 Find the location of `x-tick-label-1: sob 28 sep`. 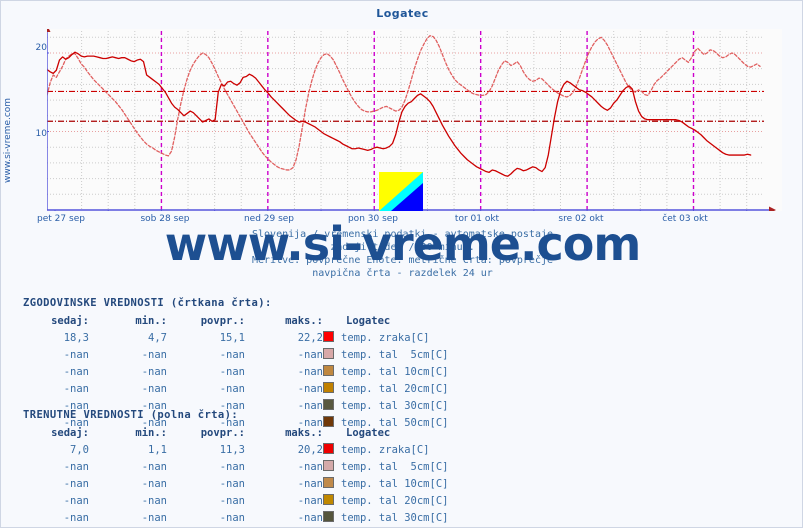

x-tick-label-1: sob 28 sep is located at coordinates (165, 219).